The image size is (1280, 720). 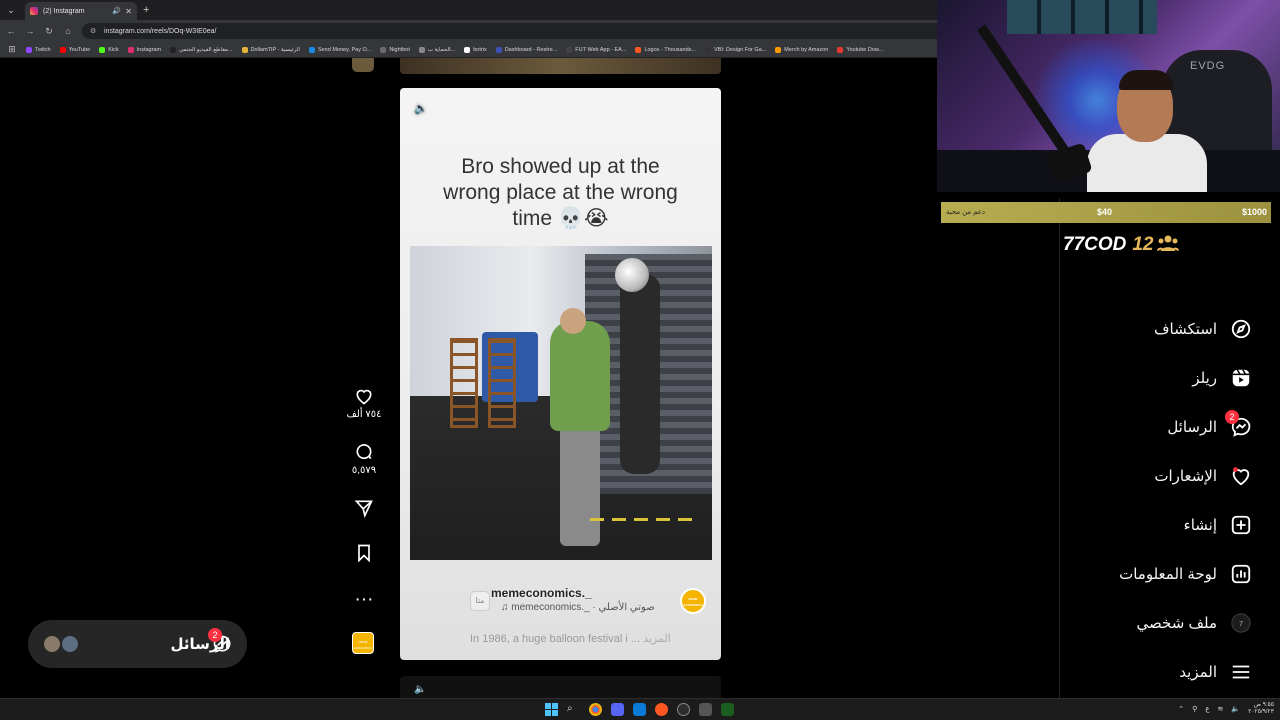 What do you see at coordinates (113, 49) in the screenshot?
I see `bookmark-label: Kick` at bounding box center [113, 49].